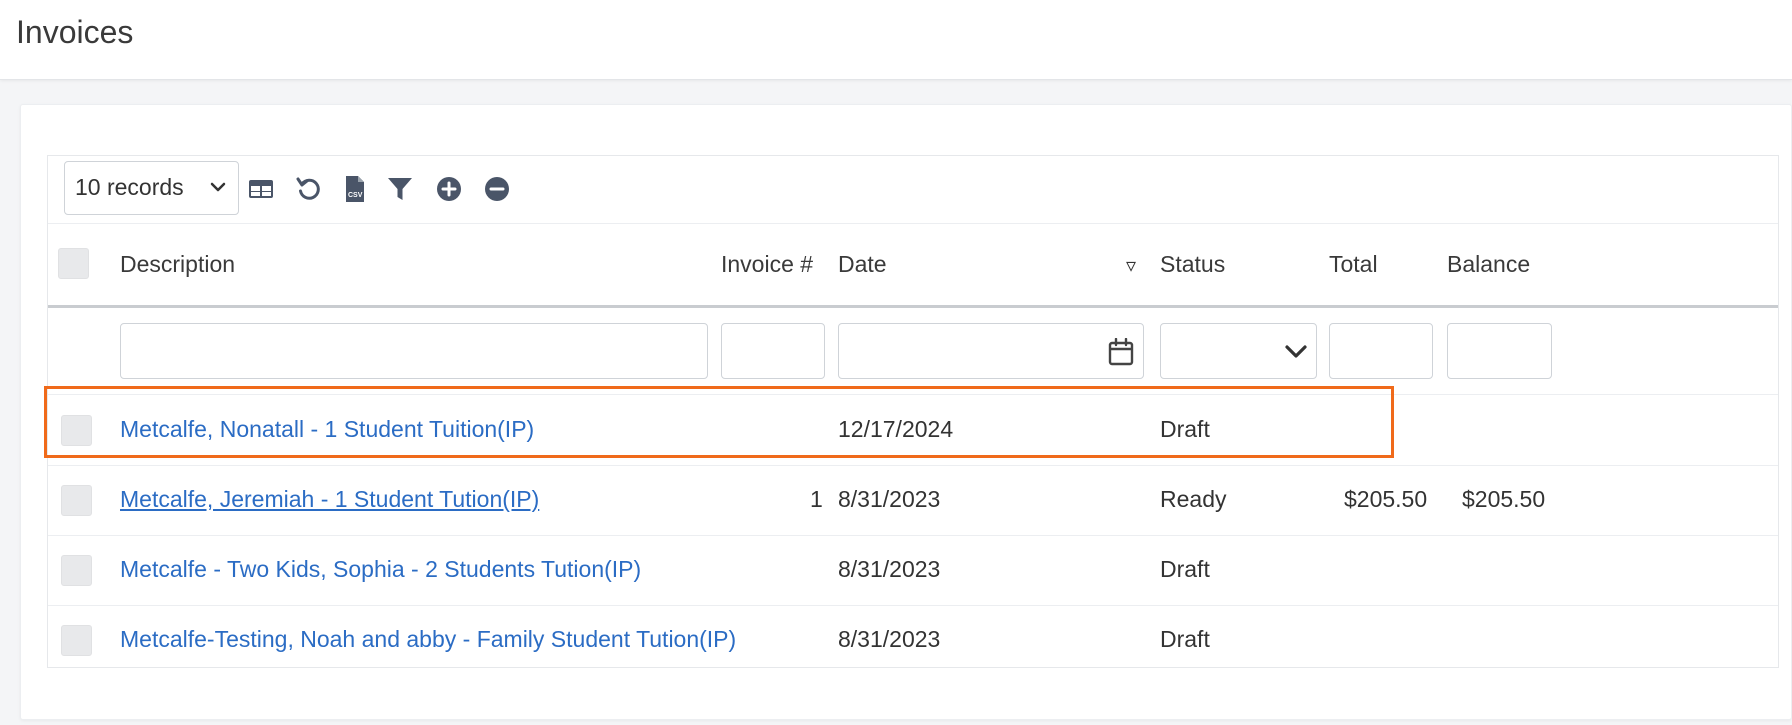 This screenshot has width=1792, height=725. What do you see at coordinates (816, 499) in the screenshot?
I see `invoice-number: 1` at bounding box center [816, 499].